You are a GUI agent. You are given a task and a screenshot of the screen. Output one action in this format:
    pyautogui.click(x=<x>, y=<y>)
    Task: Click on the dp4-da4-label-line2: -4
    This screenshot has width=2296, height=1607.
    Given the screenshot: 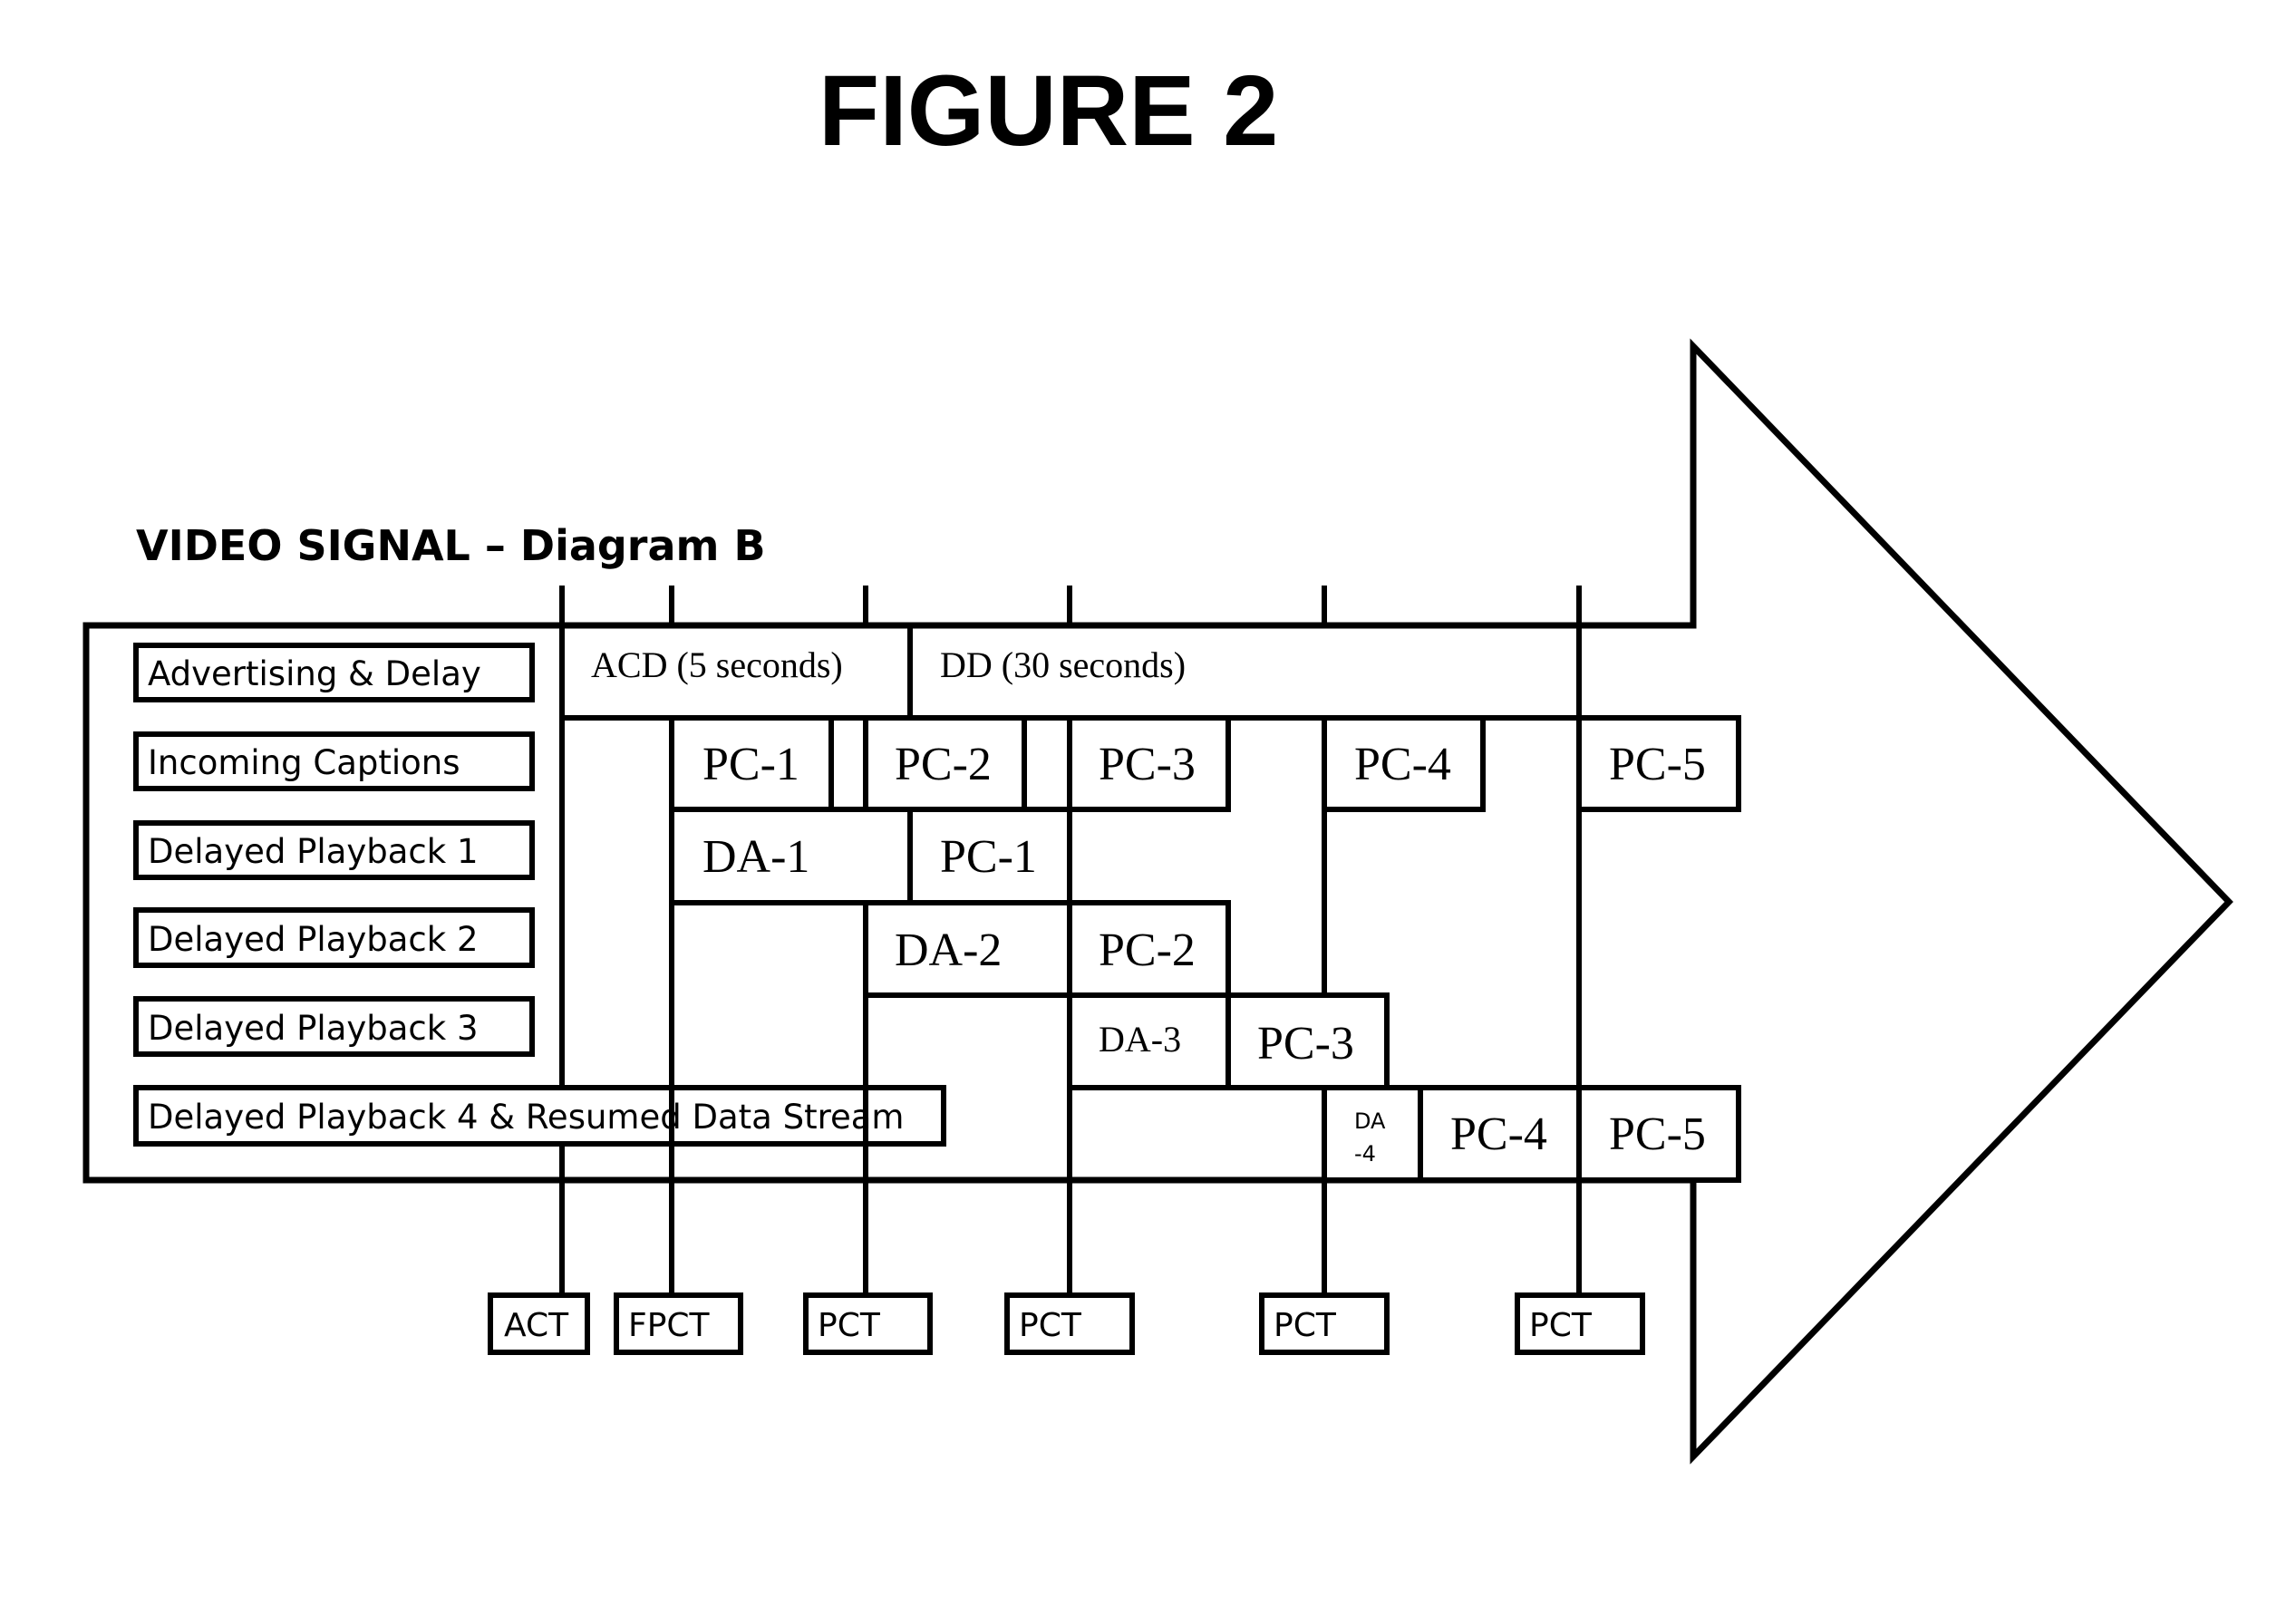 What is the action you would take?
    pyautogui.click(x=1365, y=1154)
    